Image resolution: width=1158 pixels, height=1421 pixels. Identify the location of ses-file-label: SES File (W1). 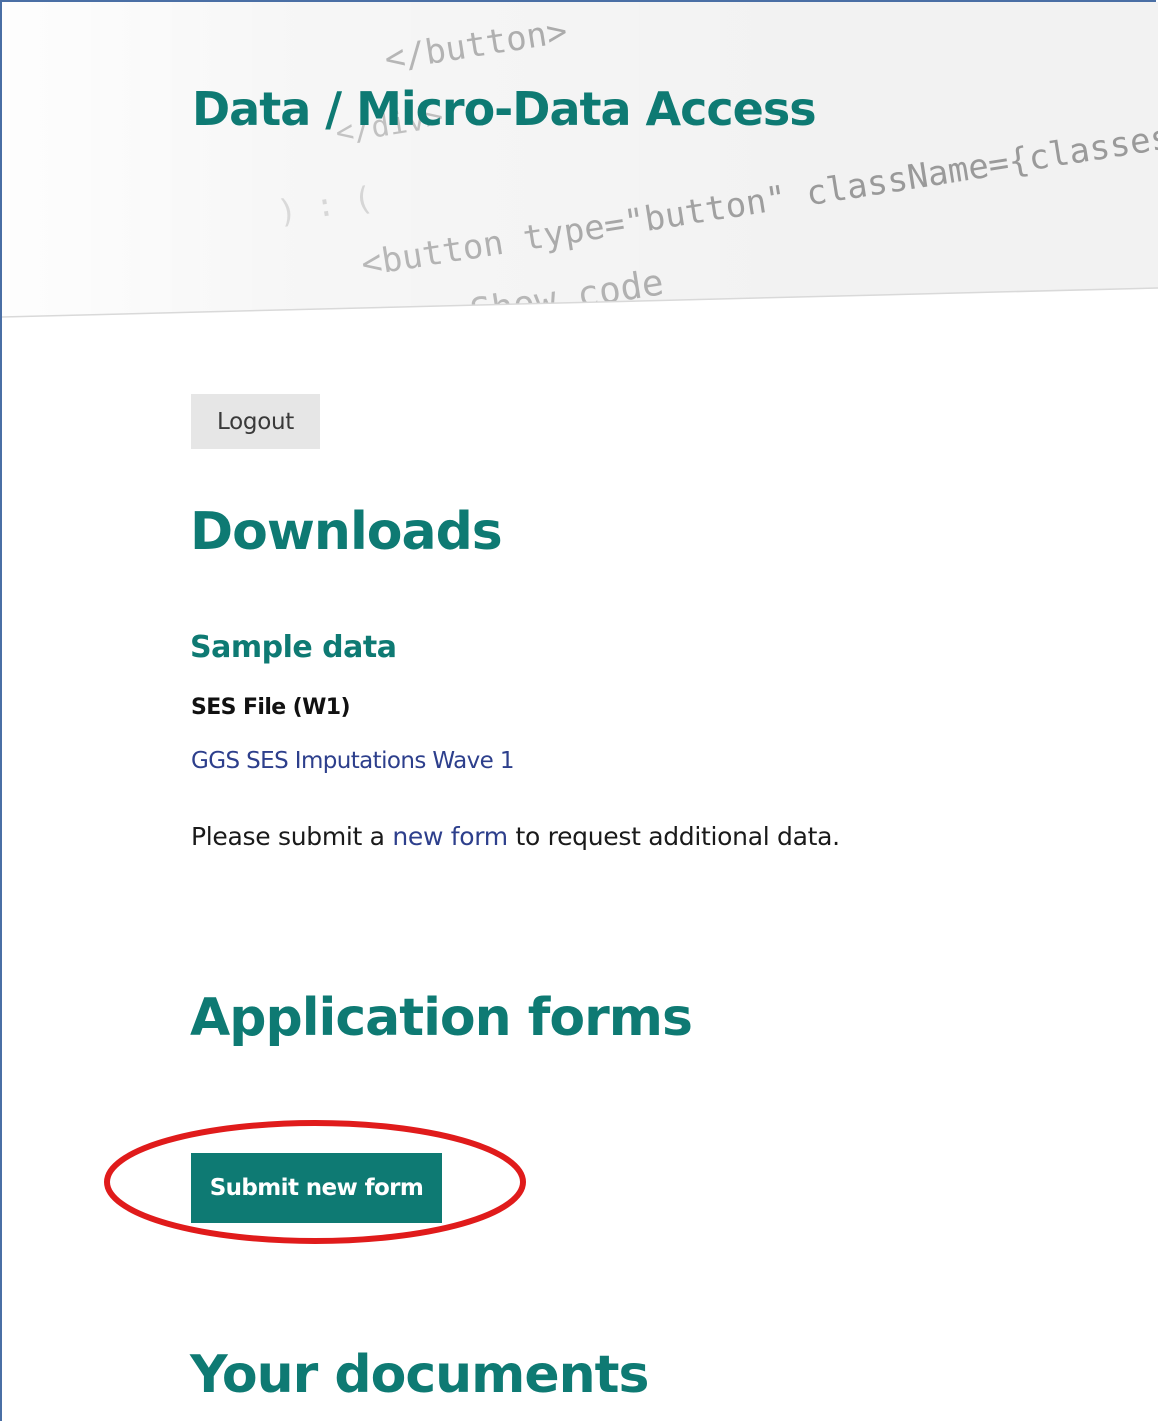
(271, 707).